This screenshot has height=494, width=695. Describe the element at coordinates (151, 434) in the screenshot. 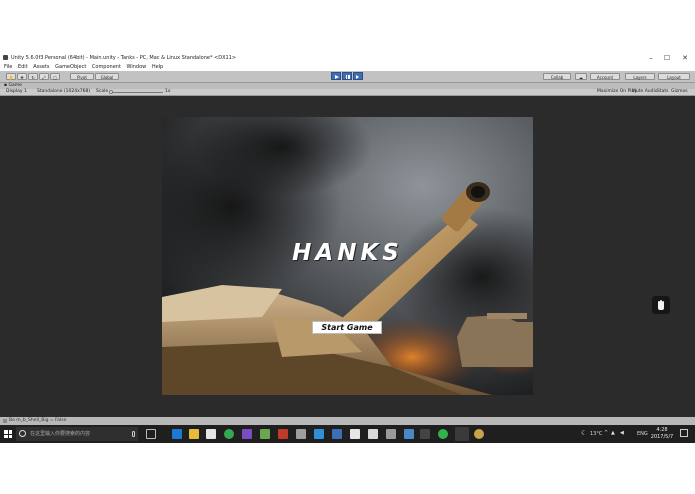

I see `task-view-icon` at that location.